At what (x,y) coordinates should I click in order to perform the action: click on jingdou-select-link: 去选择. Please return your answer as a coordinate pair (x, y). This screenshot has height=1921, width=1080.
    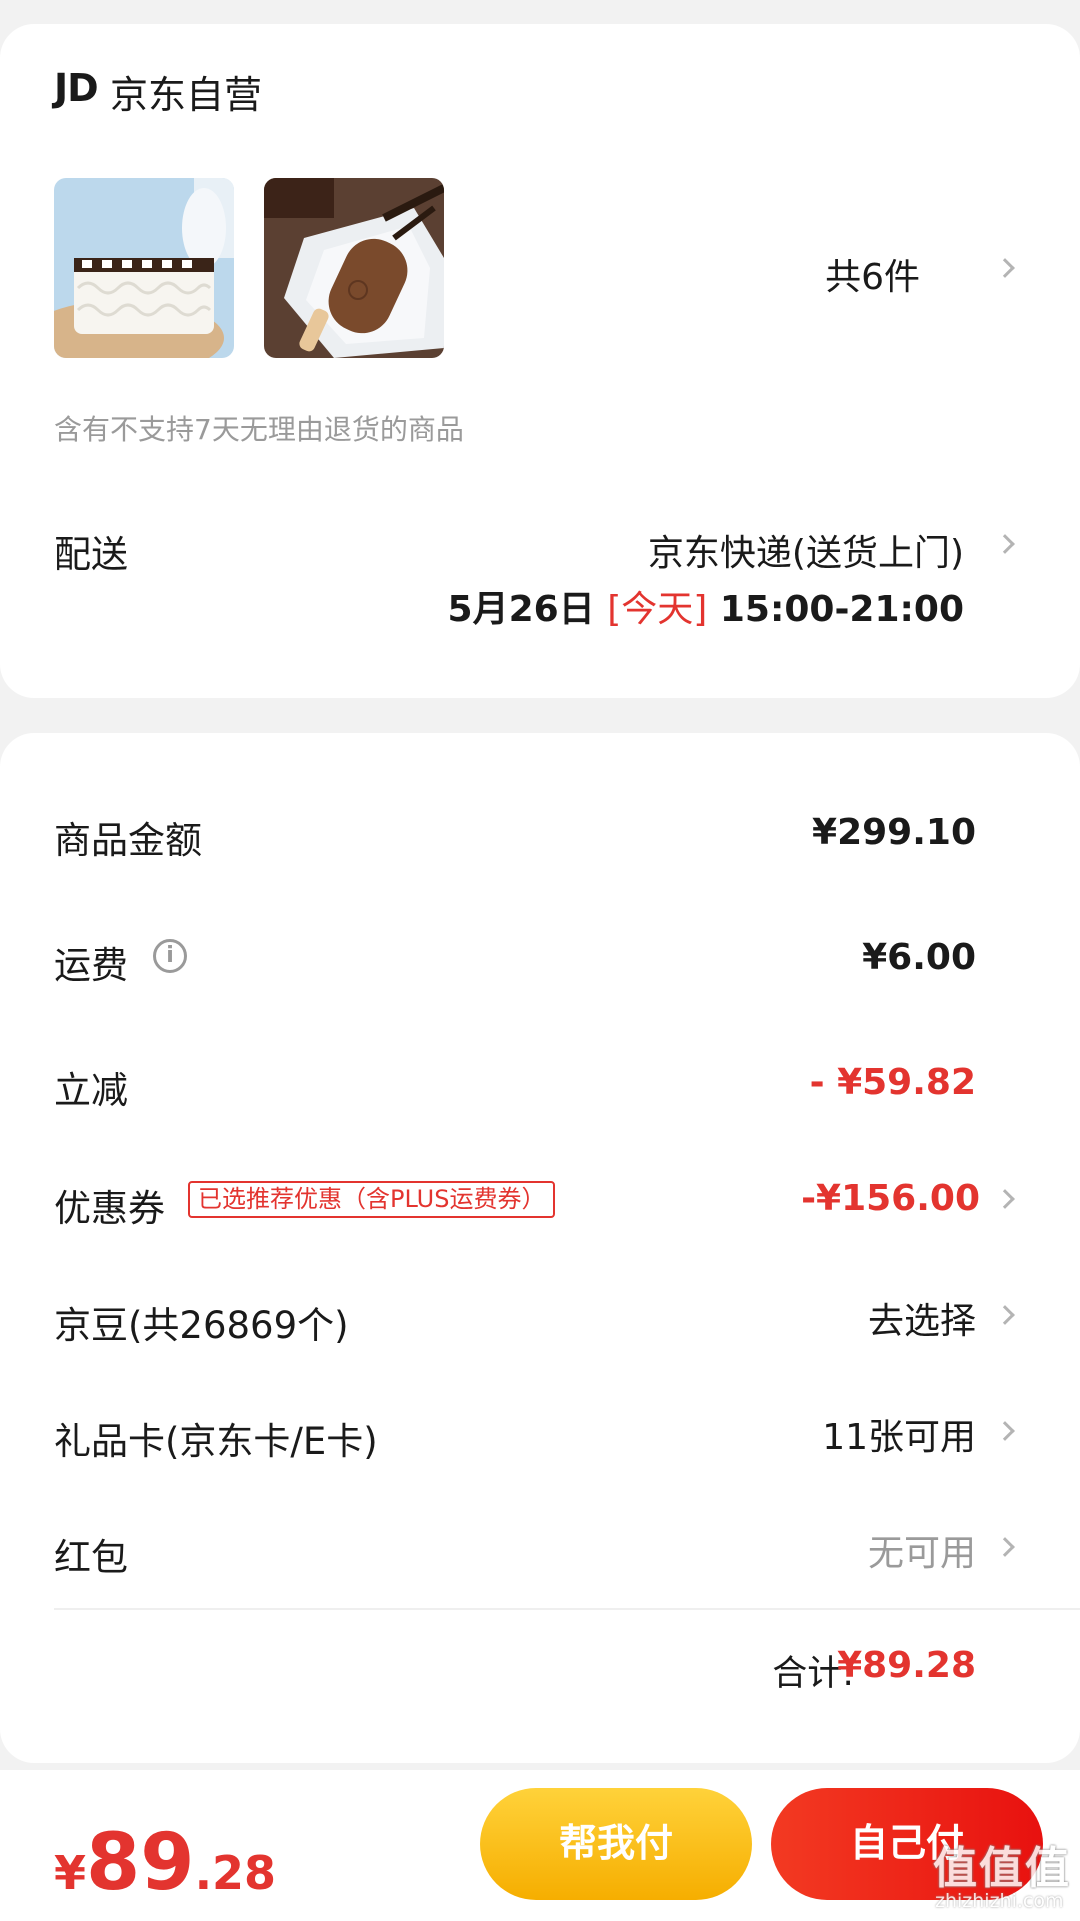
    Looking at the image, I should click on (922, 1318).